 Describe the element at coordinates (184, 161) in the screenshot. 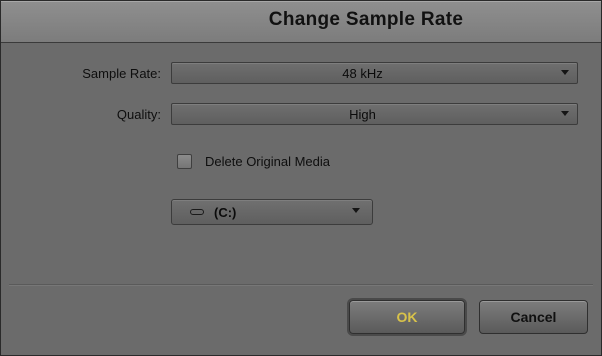

I see `delete-original-media-checkbox` at that location.